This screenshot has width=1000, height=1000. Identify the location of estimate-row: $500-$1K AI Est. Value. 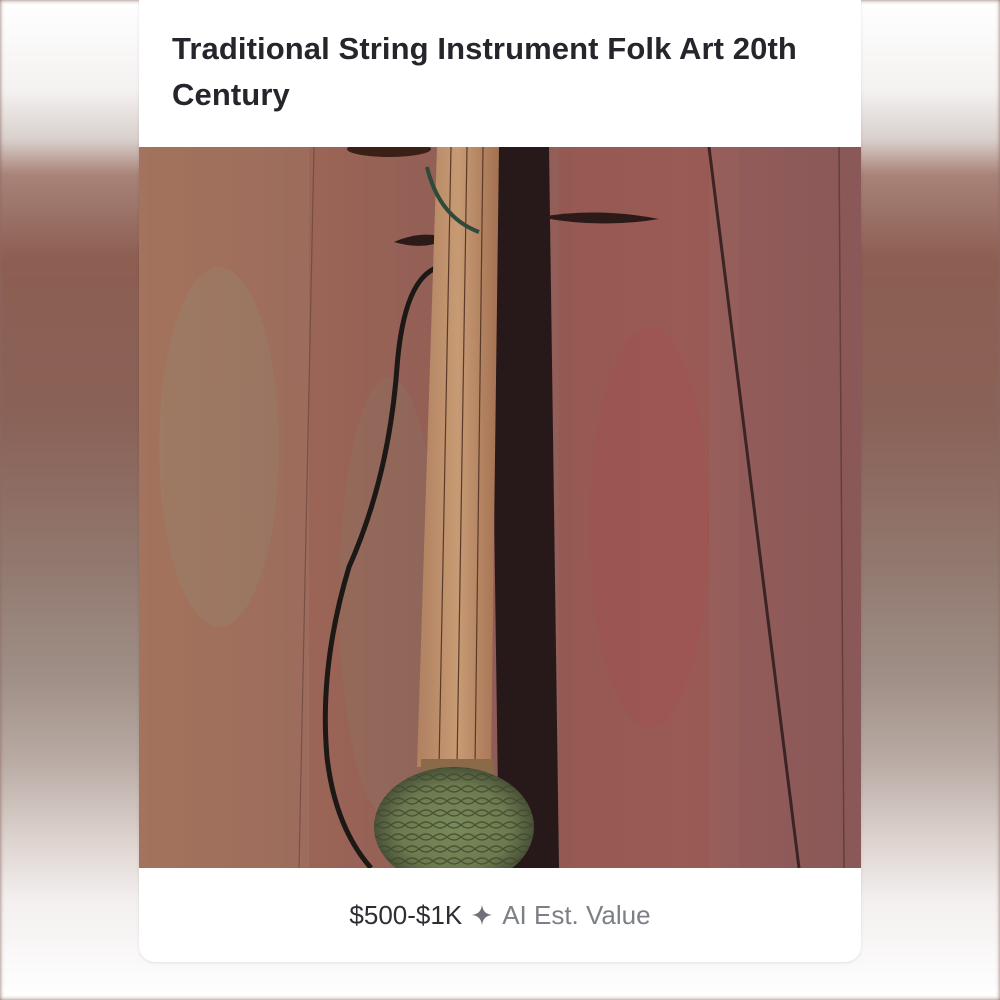
(500, 915).